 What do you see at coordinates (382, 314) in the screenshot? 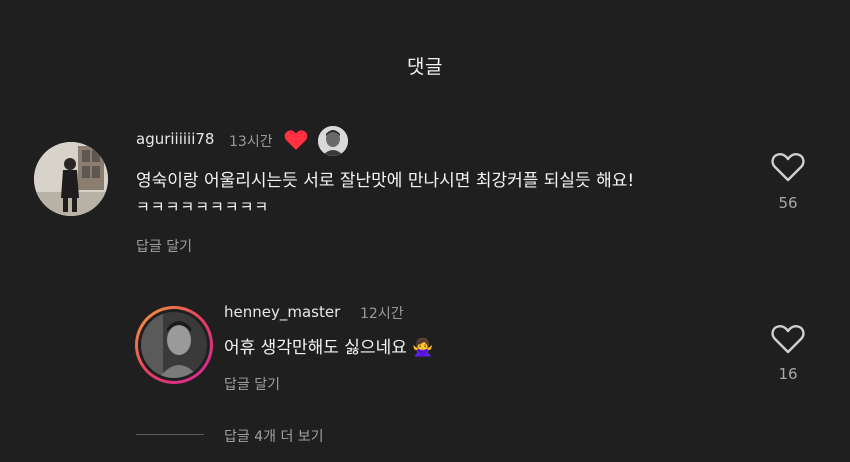
I see `reply-time: 12시간` at bounding box center [382, 314].